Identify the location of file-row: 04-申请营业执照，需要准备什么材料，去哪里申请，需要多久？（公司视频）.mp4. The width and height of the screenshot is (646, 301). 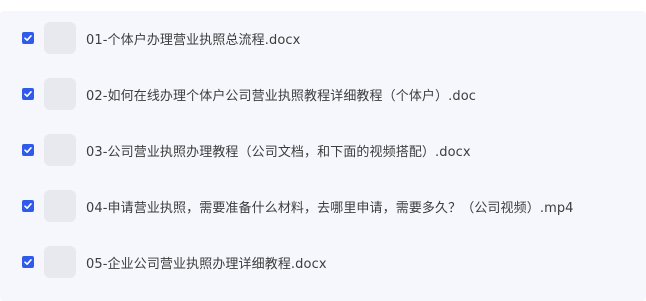
(323, 206).